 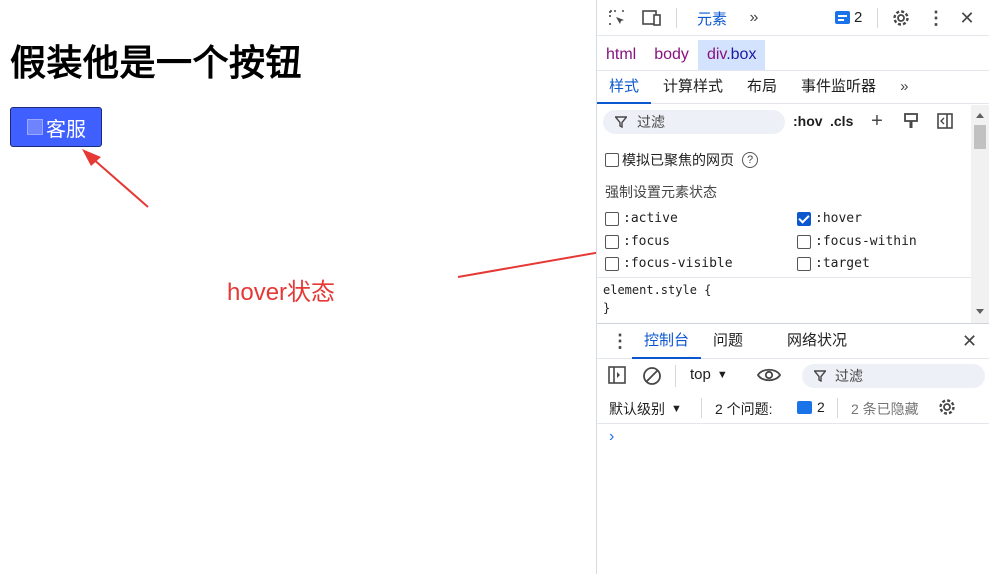 What do you see at coordinates (678, 160) in the screenshot?
I see `emulate-focus-label: 模拟已聚焦的网页` at bounding box center [678, 160].